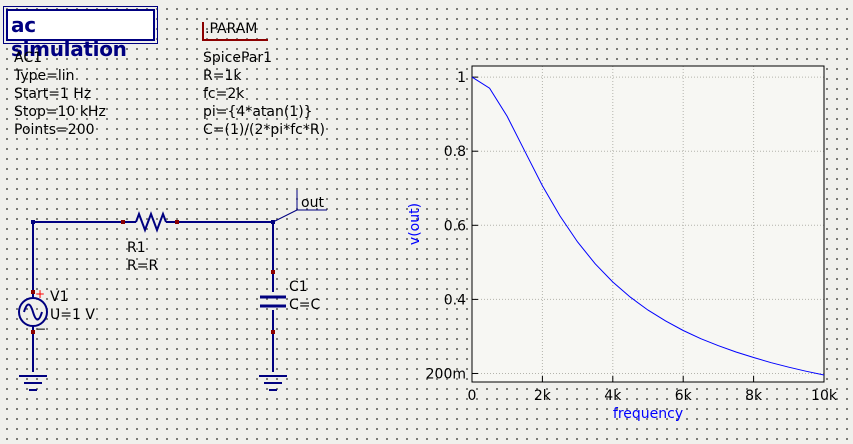 Image resolution: width=853 pixels, height=444 pixels. What do you see at coordinates (455, 152) in the screenshot?
I see `y-tick-label-3: 0.8` at bounding box center [455, 152].